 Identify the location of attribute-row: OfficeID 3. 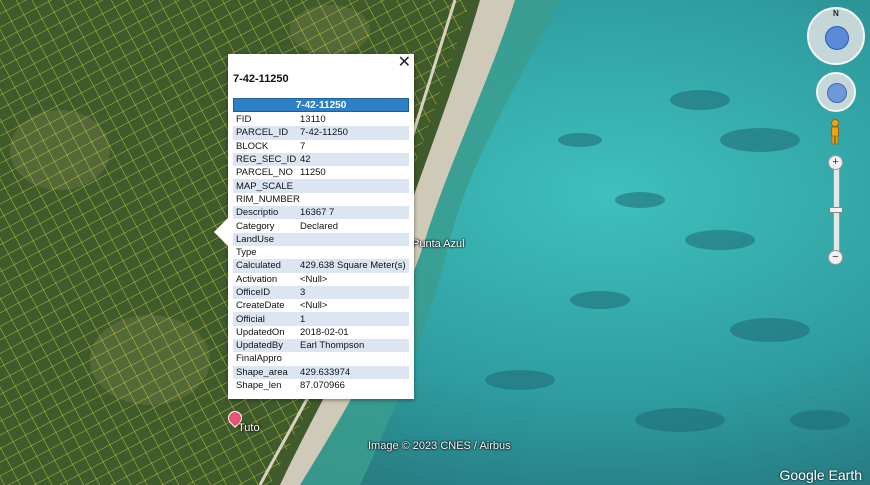
(321, 292).